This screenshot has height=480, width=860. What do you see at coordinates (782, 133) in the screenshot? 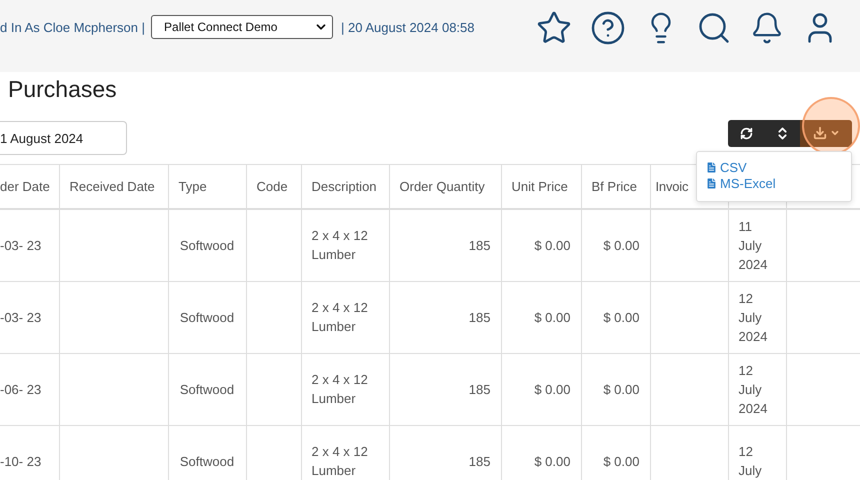
I see `sort-button` at bounding box center [782, 133].